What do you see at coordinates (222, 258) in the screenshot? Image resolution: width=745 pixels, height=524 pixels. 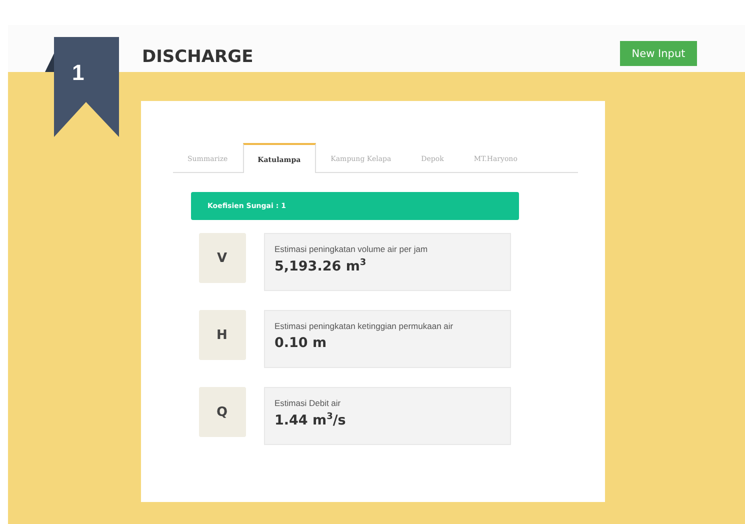 I see `symbol-tile: V` at bounding box center [222, 258].